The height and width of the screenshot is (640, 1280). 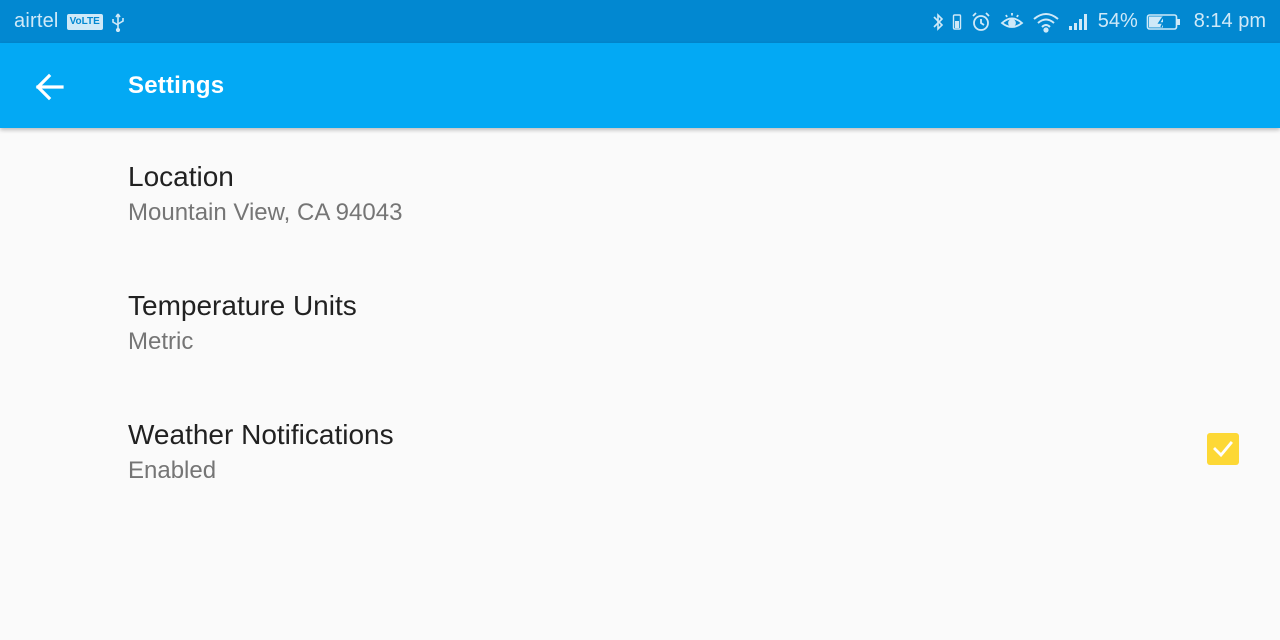 I want to click on page-title: Settings, so click(x=176, y=85).